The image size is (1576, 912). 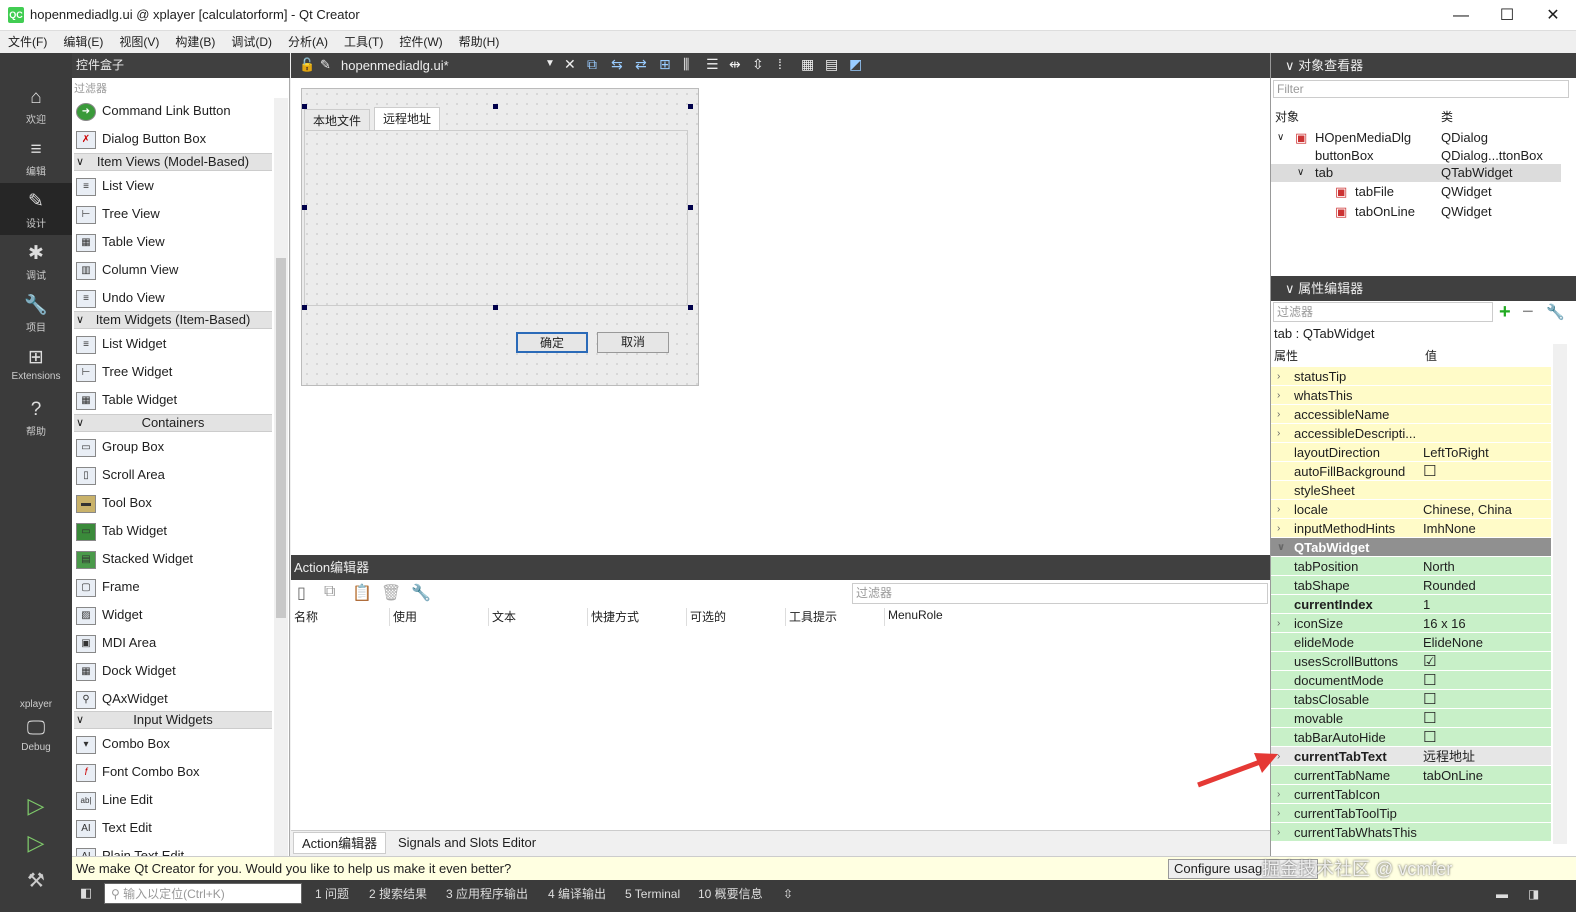 I want to click on property-row: autoFillBackground ☐, so click(x=1411, y=471).